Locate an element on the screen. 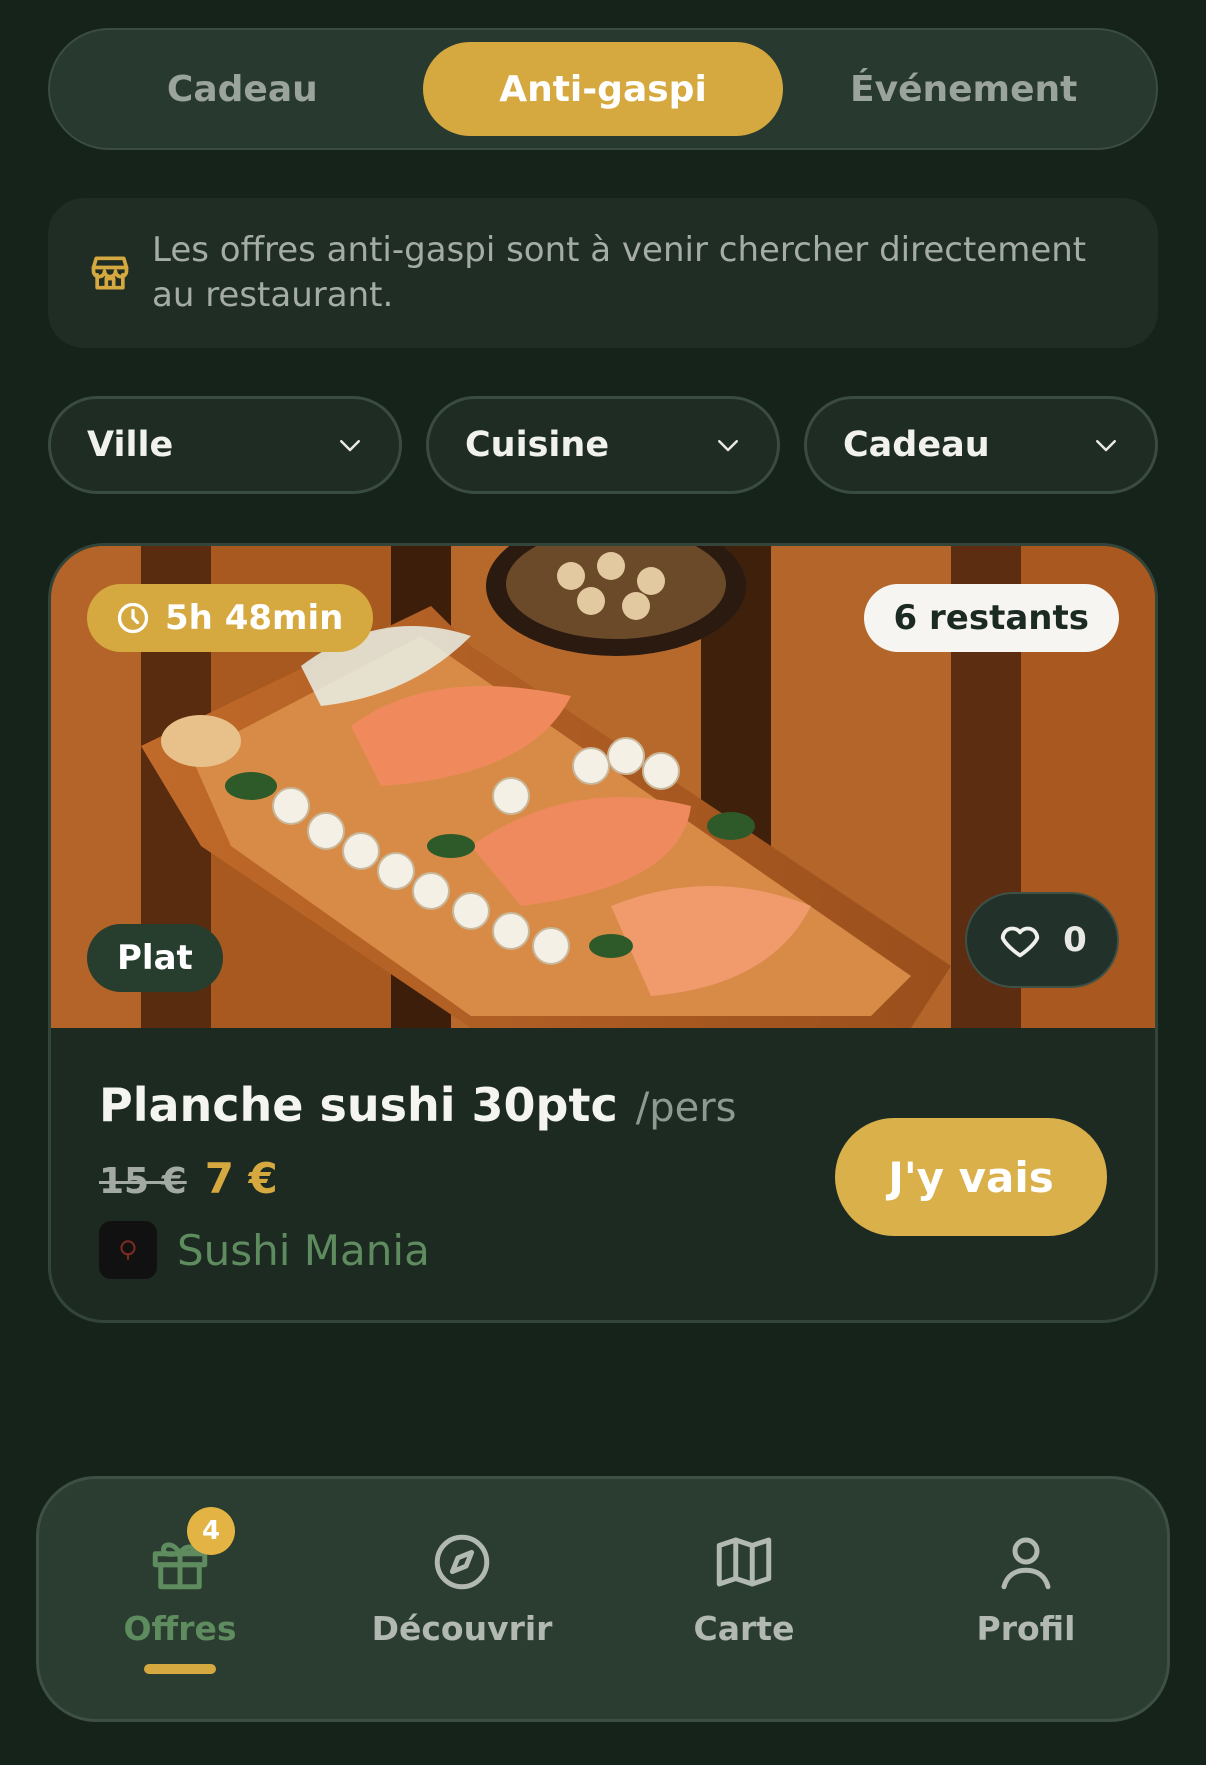 This screenshot has height=1765, width=1206. nav-item-profil: Profil is located at coordinates (1026, 1588).